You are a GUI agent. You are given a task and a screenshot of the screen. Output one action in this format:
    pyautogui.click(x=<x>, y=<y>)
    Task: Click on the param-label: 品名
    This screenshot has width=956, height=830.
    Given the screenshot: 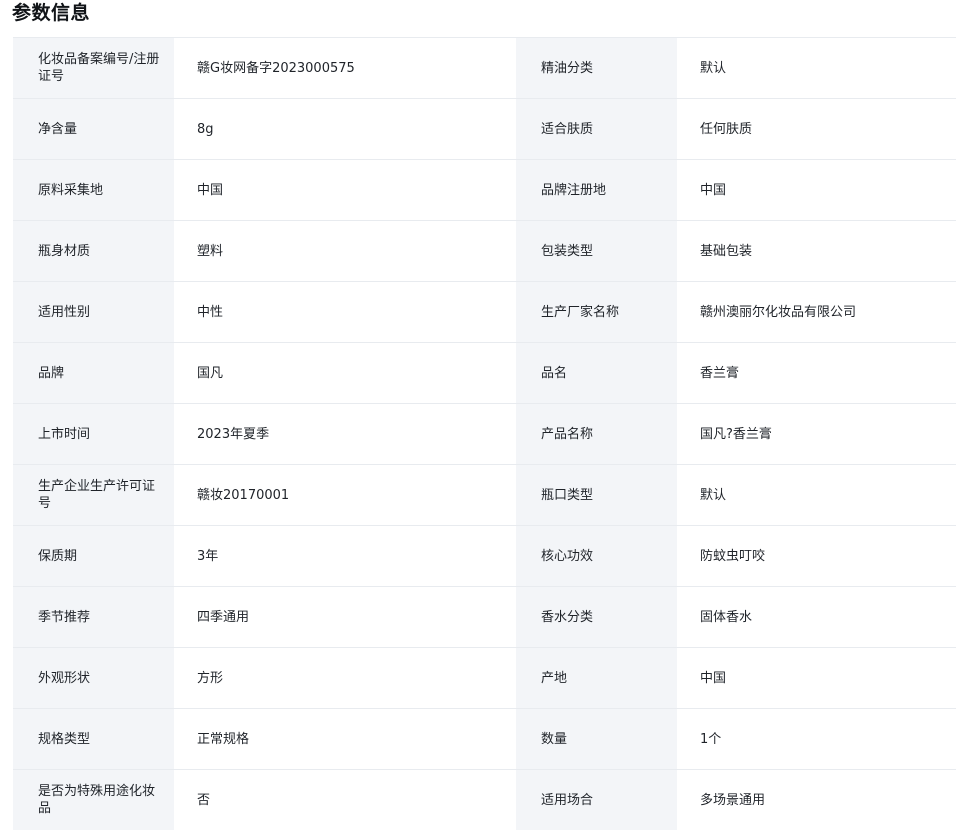 What is the action you would take?
    pyautogui.click(x=596, y=373)
    